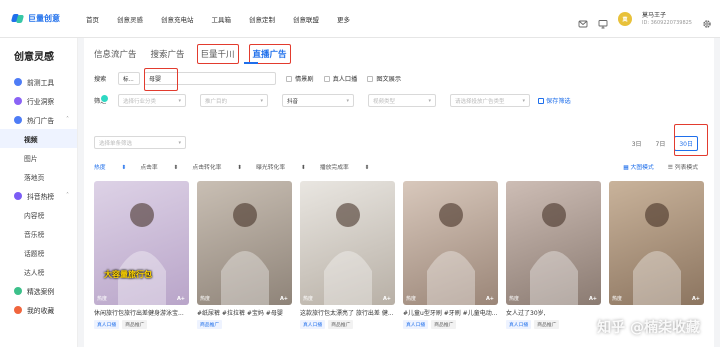 The width and height of the screenshot is (720, 347). Describe the element at coordinates (100, 79) in the screenshot. I see `search-label: 搜索` at that location.